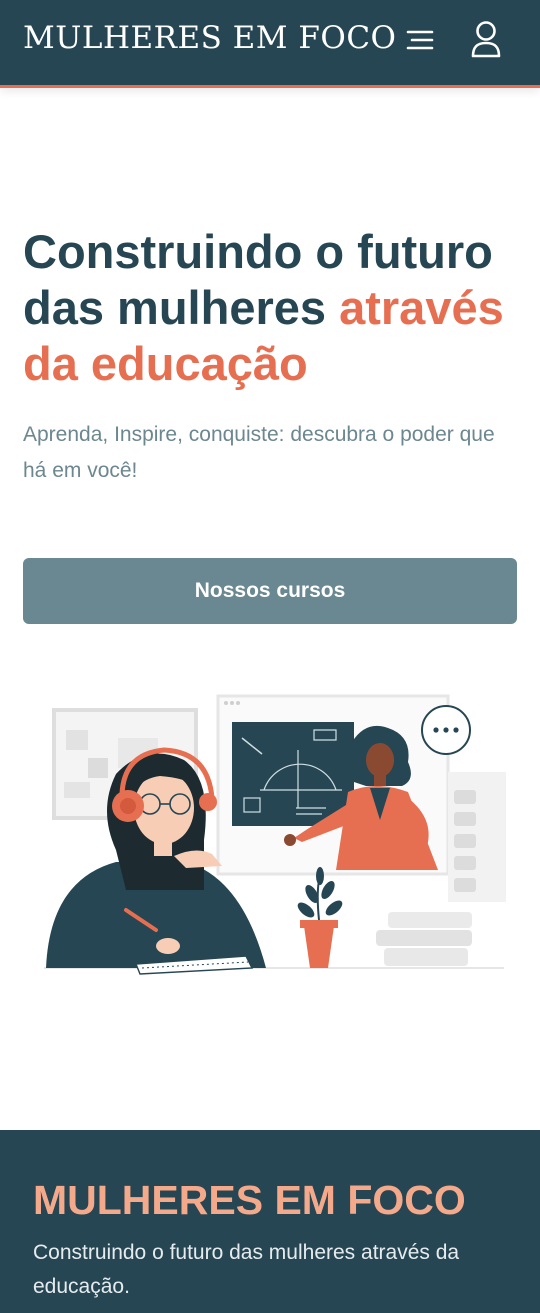 This screenshot has width=540, height=1313. I want to click on user-icon, so click(486, 40).